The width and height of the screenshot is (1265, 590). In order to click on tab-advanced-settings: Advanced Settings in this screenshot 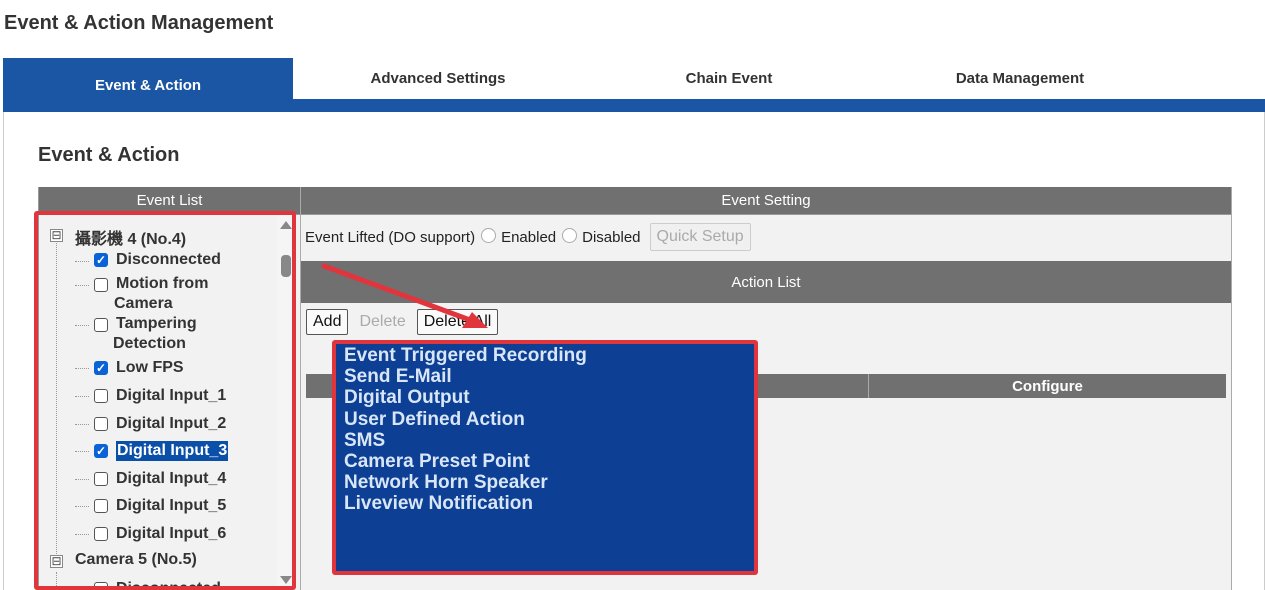, I will do `click(438, 78)`.